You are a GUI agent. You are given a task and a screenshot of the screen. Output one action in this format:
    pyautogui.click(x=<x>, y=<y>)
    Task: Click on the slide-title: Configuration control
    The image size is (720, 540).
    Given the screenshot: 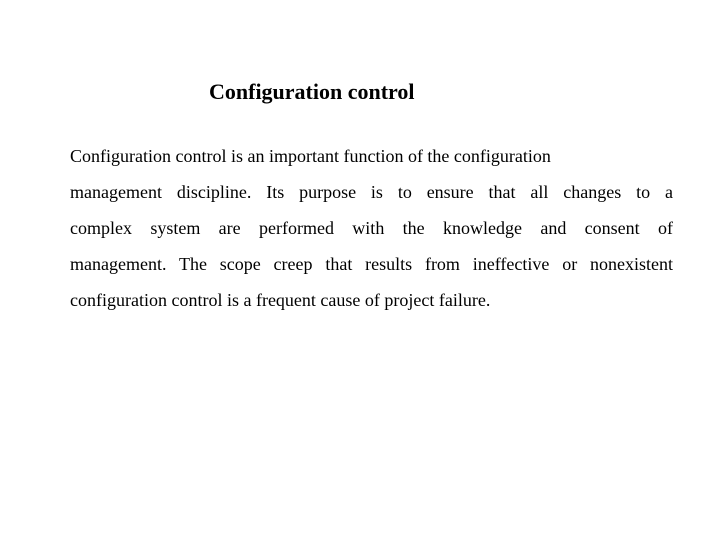 What is the action you would take?
    pyautogui.click(x=312, y=91)
    